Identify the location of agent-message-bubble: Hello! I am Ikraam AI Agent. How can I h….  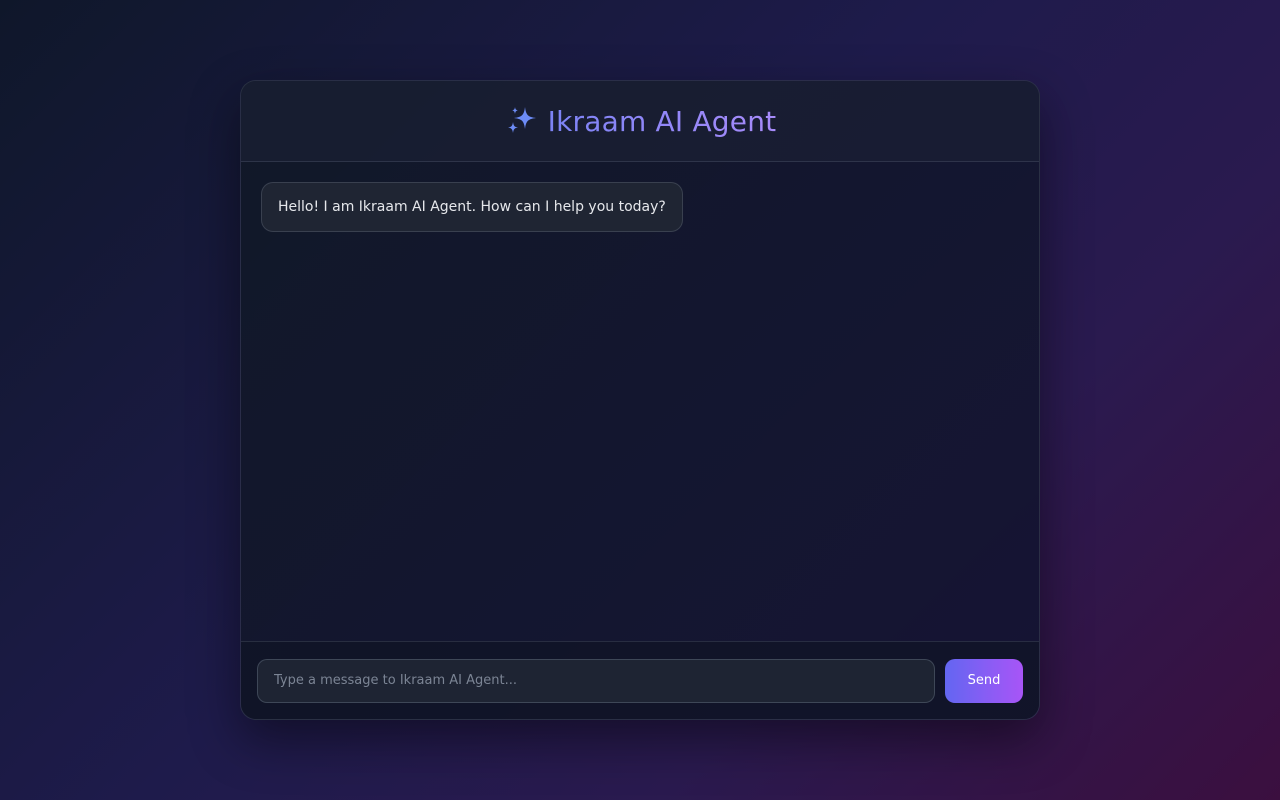
(472, 207).